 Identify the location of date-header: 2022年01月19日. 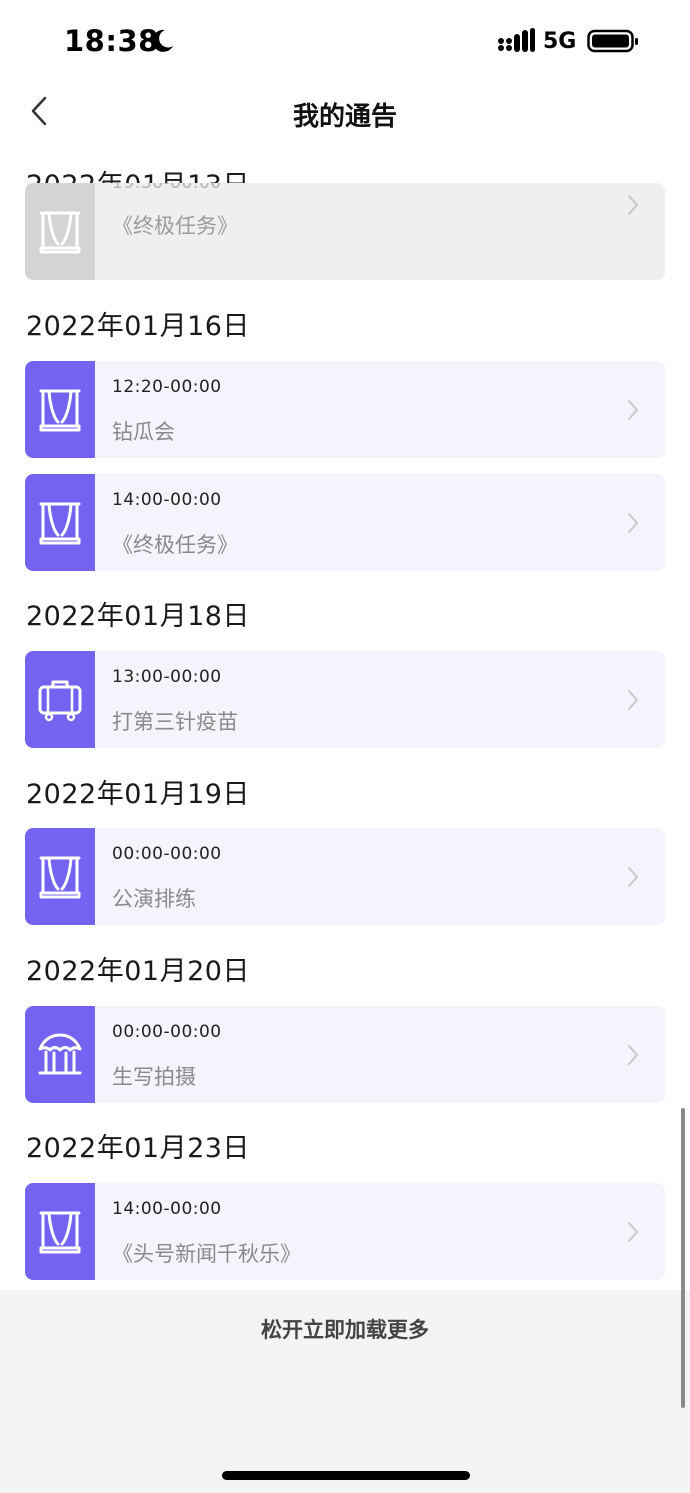
(138, 794).